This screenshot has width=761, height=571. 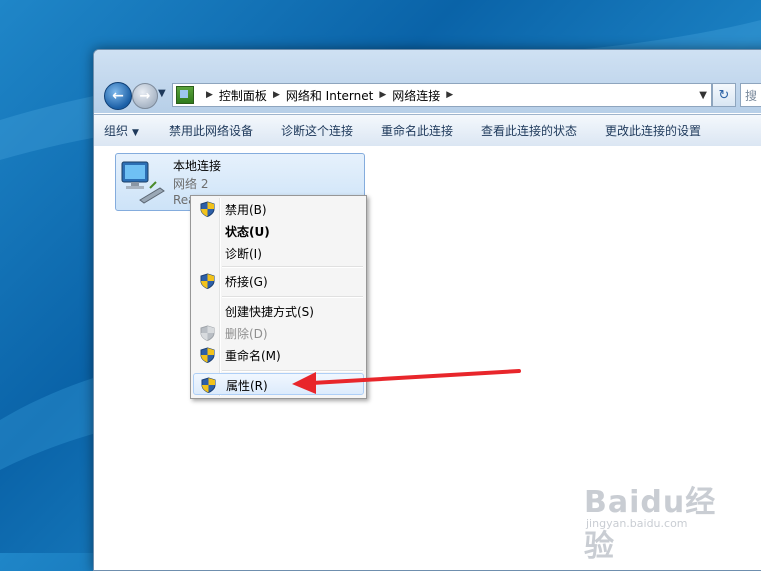 I want to click on menu-item-label: 创建快捷方式(S), so click(x=269, y=312).